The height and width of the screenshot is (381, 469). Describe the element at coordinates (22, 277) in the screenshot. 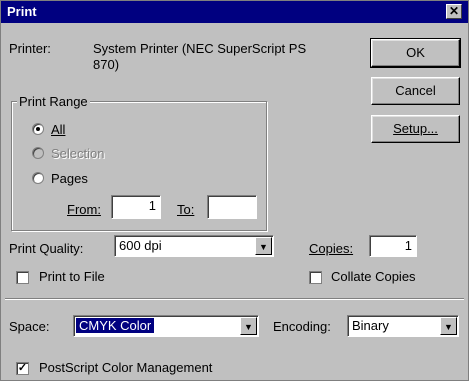

I see `print-to-file-checkbox` at that location.